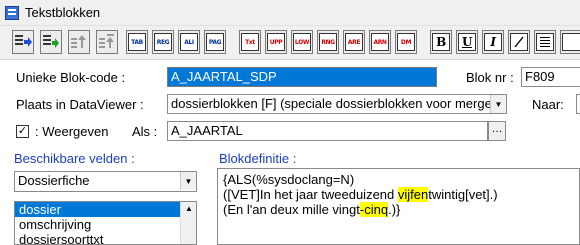  I want to click on app-icon, so click(12, 13).